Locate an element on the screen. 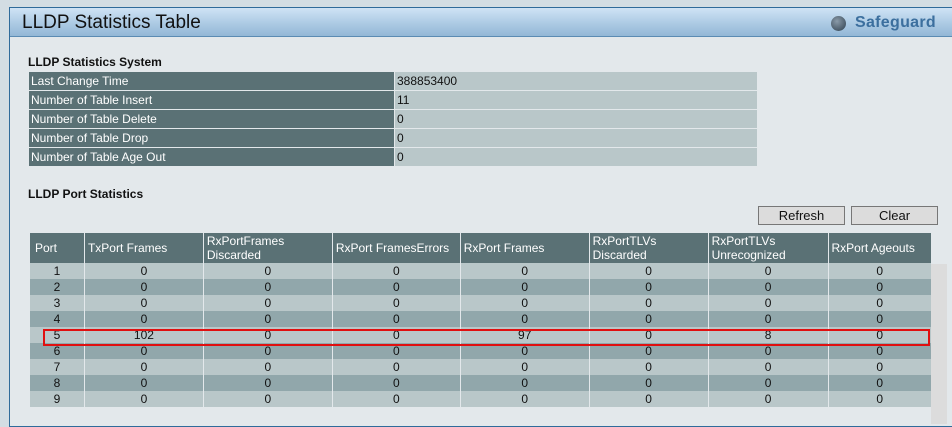  column-header: TxPort Frames is located at coordinates (143, 248).